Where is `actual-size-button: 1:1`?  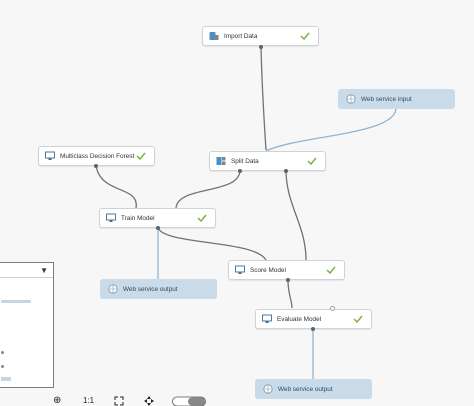 actual-size-button: 1:1 is located at coordinates (88, 401).